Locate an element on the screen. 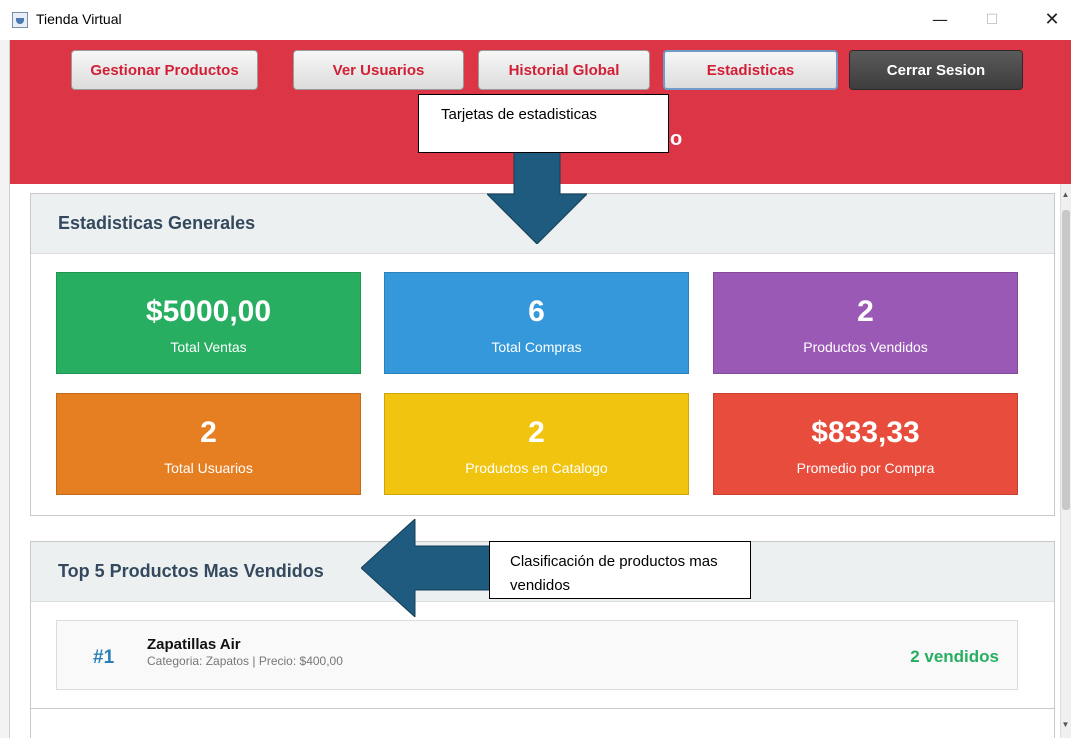 Image resolution: width=1071 pixels, height=738 pixels. java-app-icon is located at coordinates (20, 20).